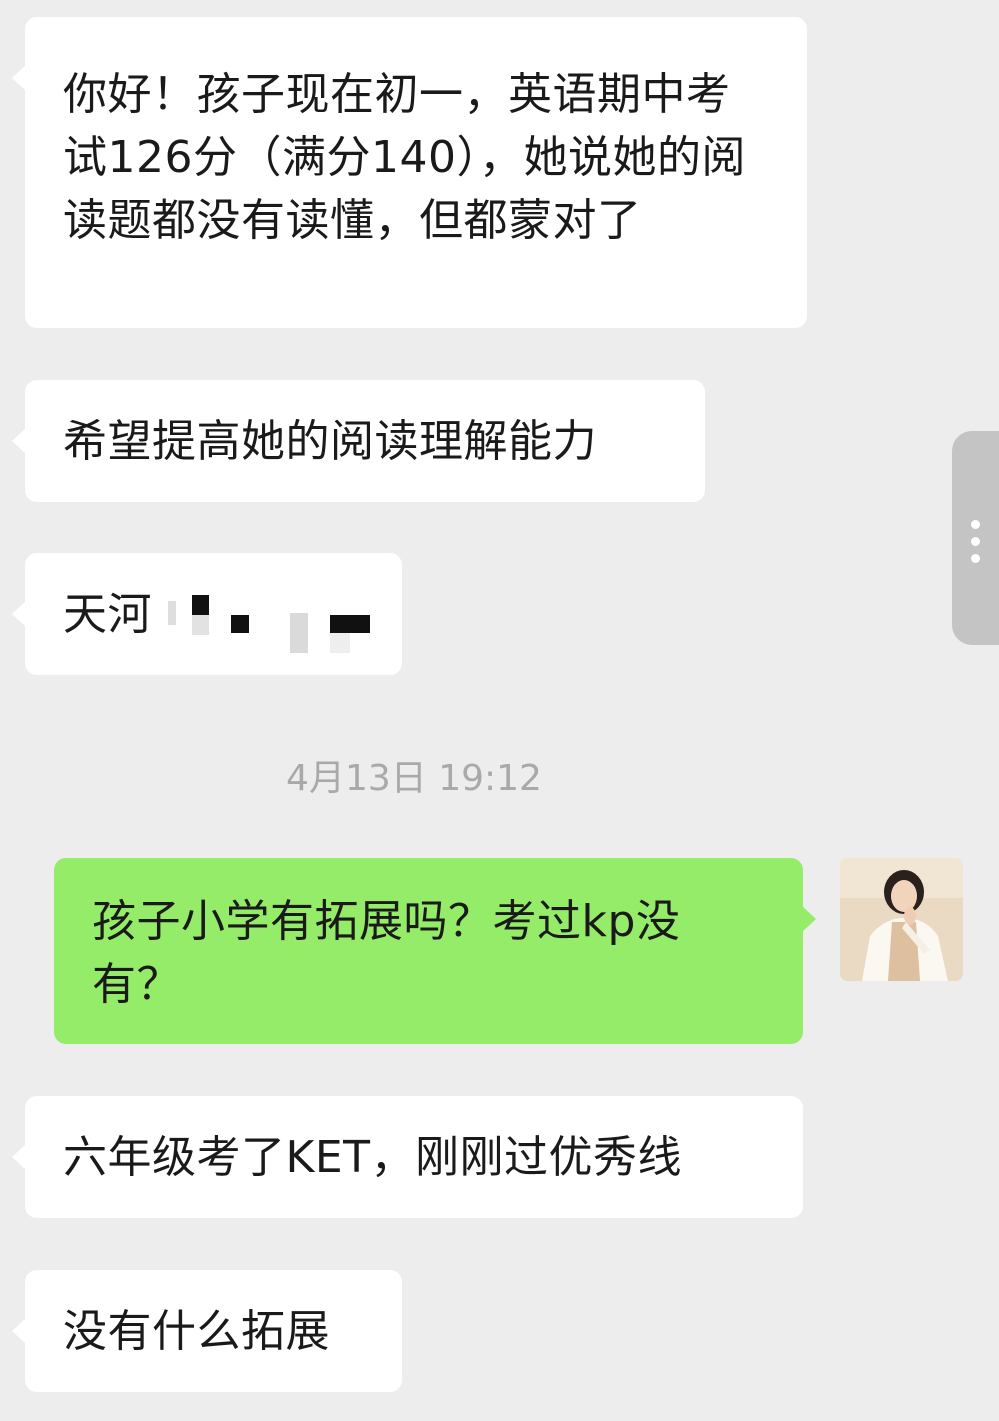 This screenshot has height=1421, width=999. I want to click on side-more-handle, so click(975, 538).